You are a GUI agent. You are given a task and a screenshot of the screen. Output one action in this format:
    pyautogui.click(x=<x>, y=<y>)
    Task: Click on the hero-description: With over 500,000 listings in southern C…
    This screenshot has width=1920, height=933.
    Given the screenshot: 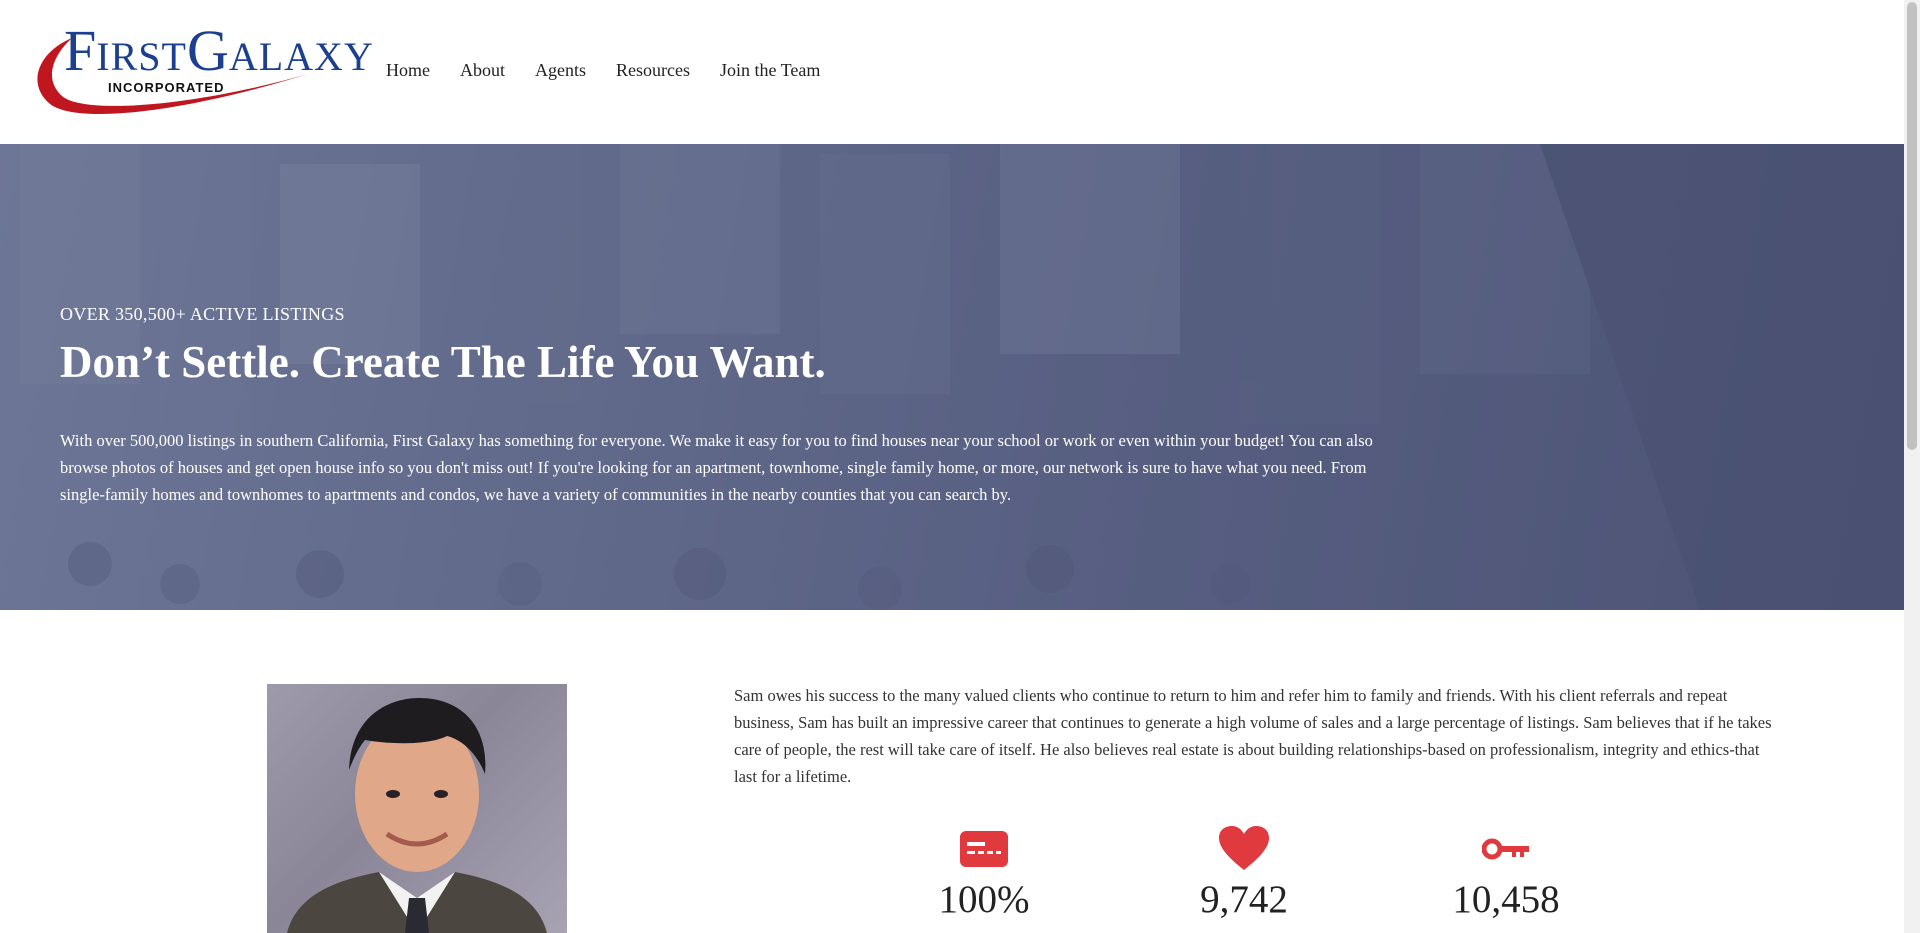 What is the action you would take?
    pyautogui.click(x=716, y=467)
    